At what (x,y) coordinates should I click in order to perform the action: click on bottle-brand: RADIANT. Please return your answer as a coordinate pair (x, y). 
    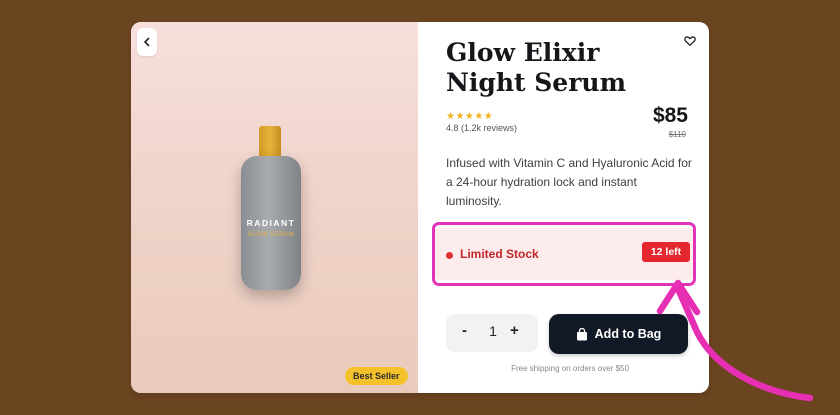
    Looking at the image, I should click on (271, 223).